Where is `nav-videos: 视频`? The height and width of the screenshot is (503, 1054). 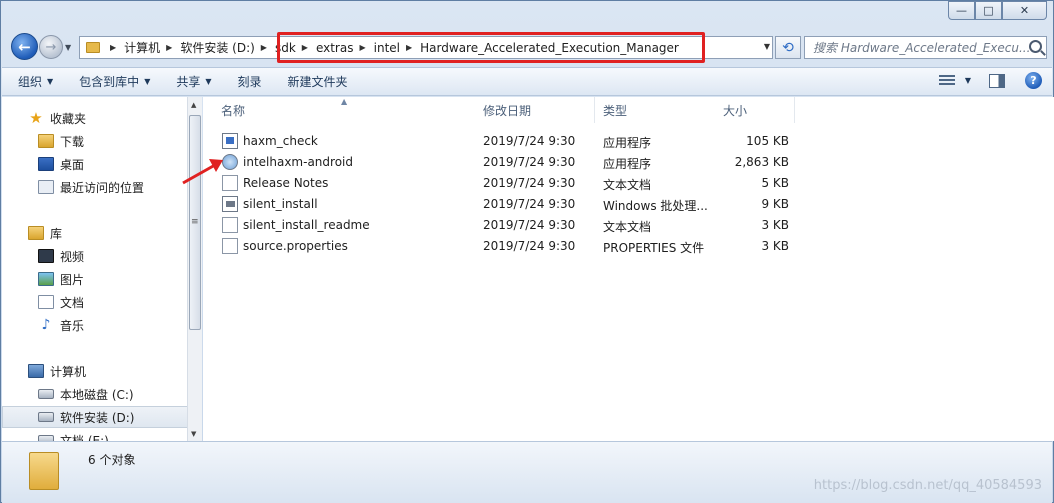
nav-videos: 视频 is located at coordinates (95, 256).